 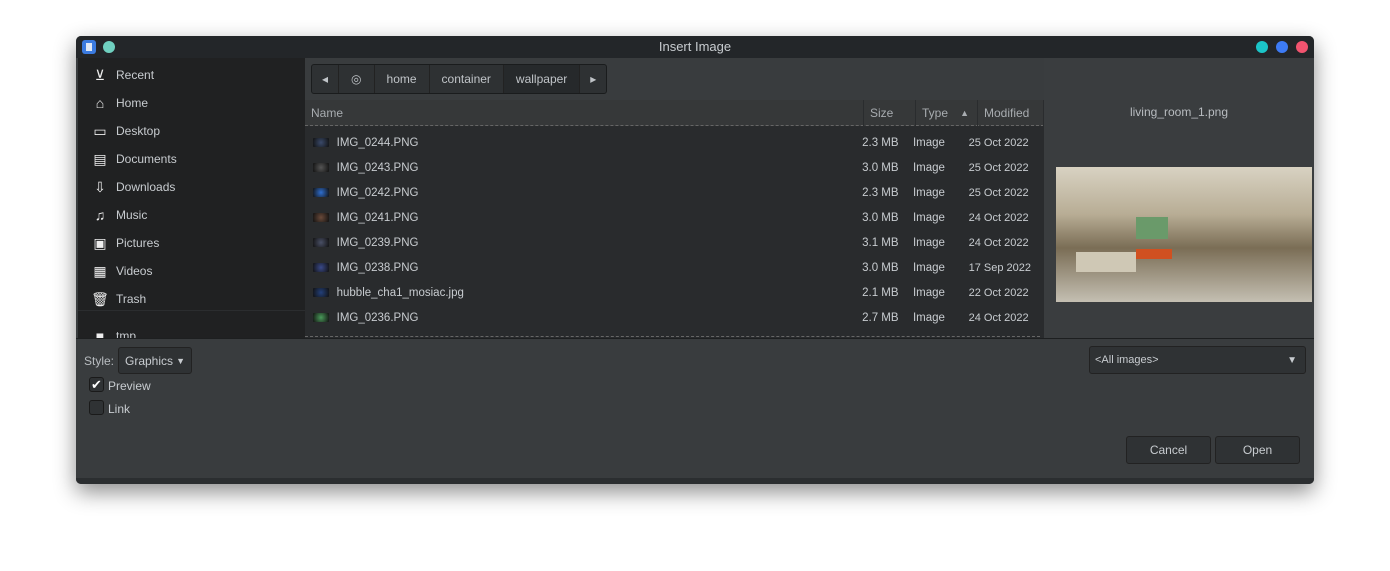 I want to click on table-row: IMG_0236.PNG 2.7 MB Image 24 Oct 2022, so click(x=671, y=317).